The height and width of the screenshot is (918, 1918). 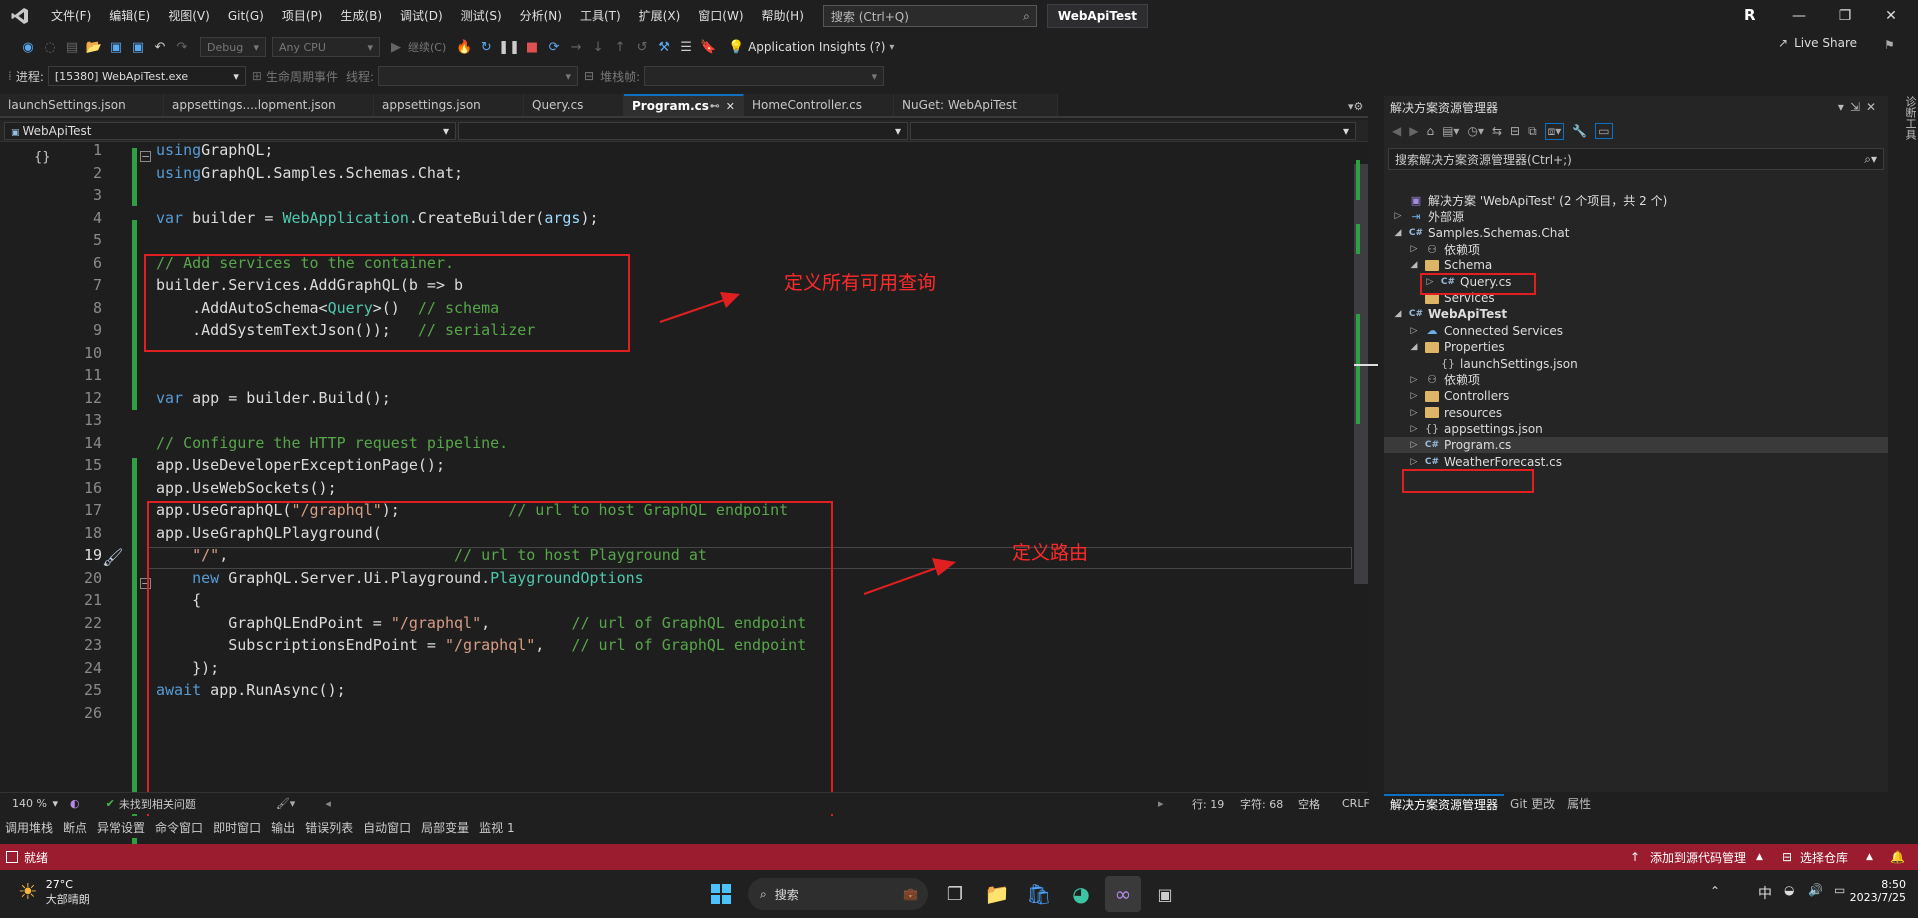 I want to click on feedback-icon: ⚑, so click(x=1889, y=45).